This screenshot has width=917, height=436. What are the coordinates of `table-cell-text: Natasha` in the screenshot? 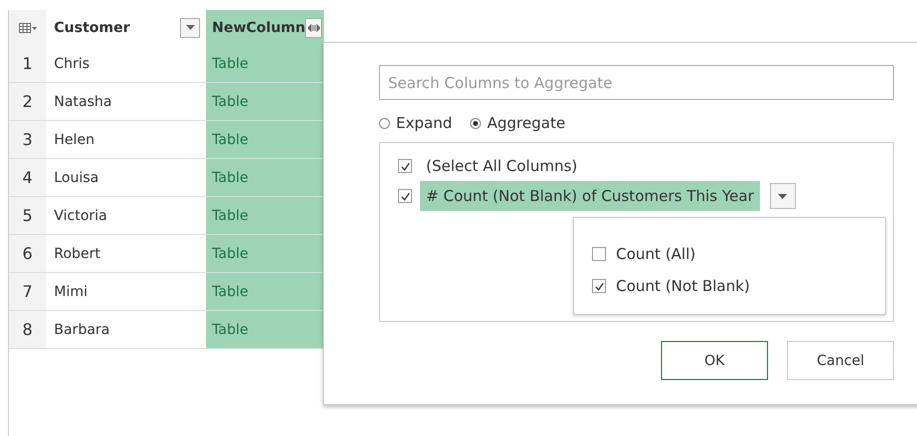 It's located at (83, 102).